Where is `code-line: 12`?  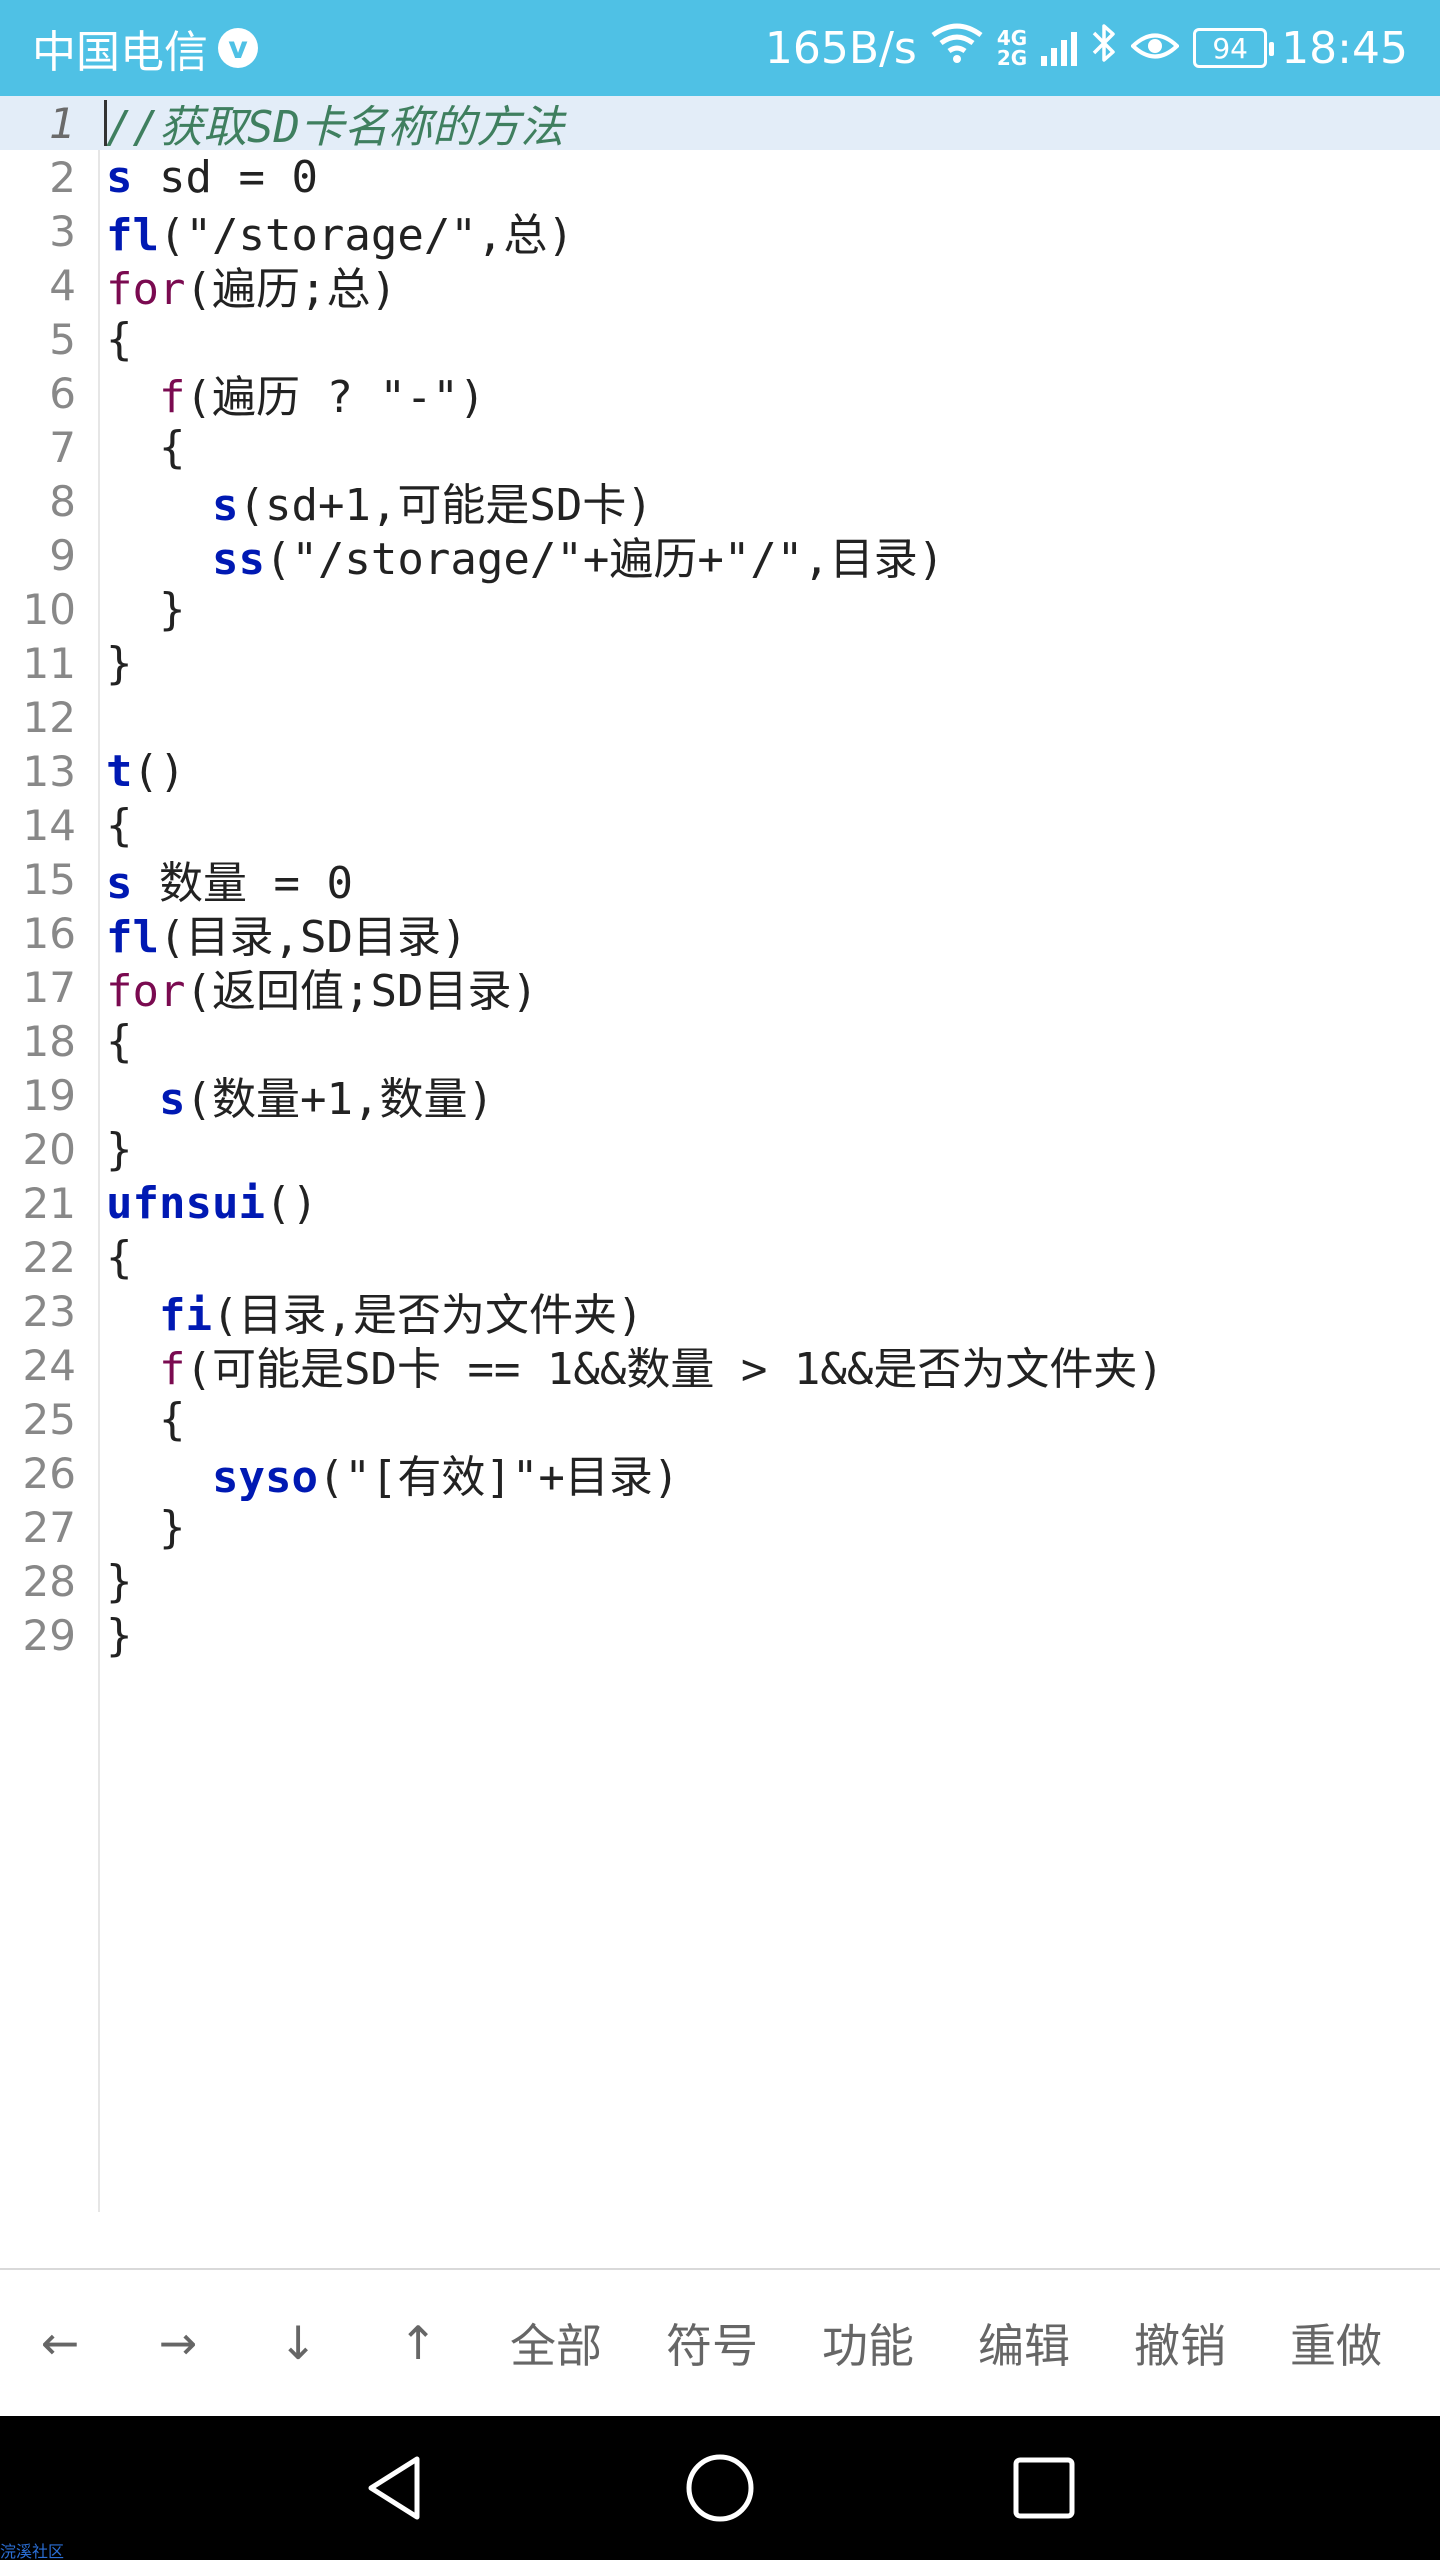 code-line: 12 is located at coordinates (720, 717).